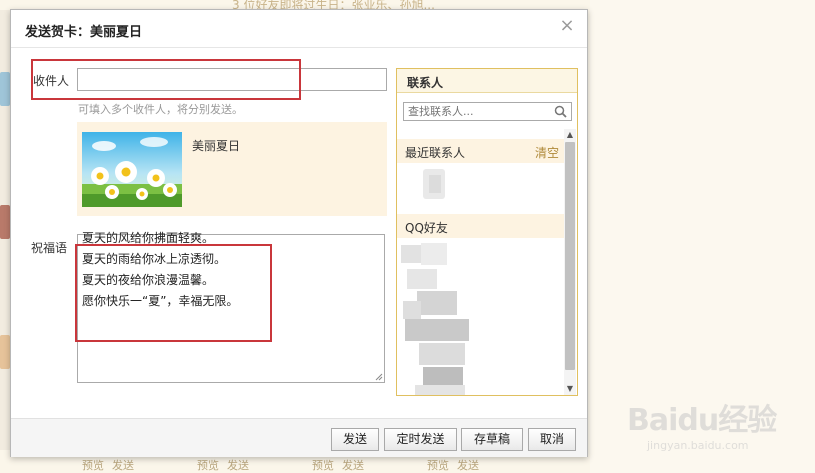 This screenshot has height=473, width=815. What do you see at coordinates (570, 389) in the screenshot?
I see `scroll-down-arrow-icon: ▼` at bounding box center [570, 389].